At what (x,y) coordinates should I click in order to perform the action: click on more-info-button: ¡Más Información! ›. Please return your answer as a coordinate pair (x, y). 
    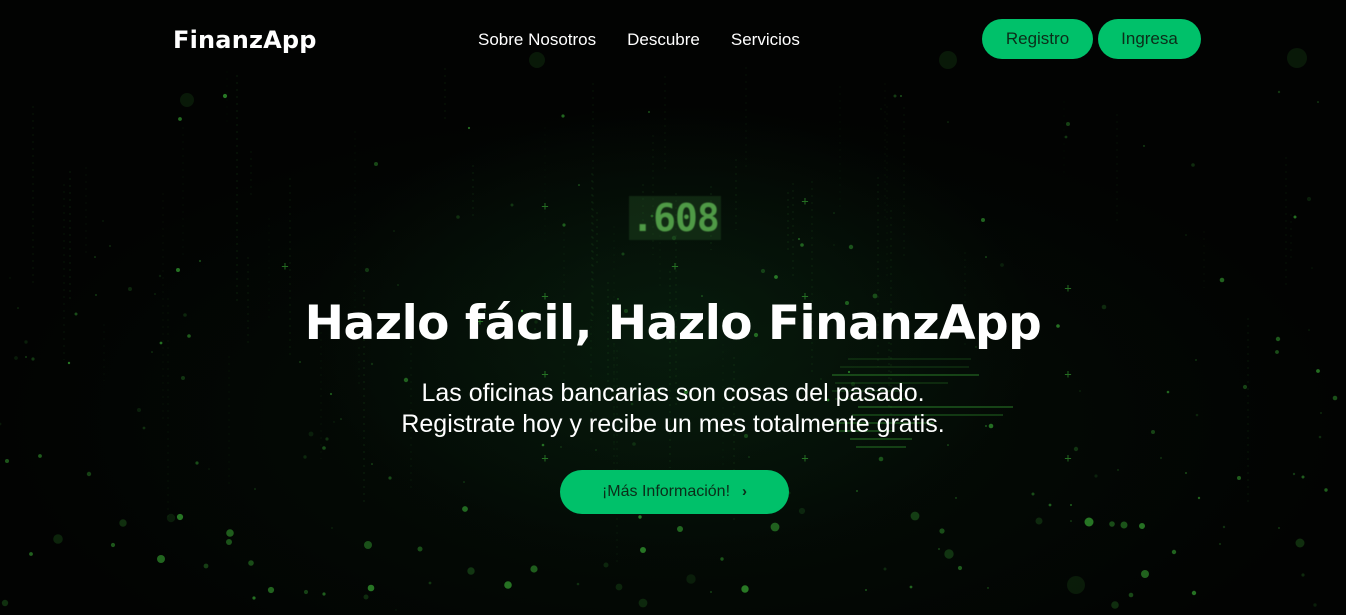
    Looking at the image, I should click on (674, 492).